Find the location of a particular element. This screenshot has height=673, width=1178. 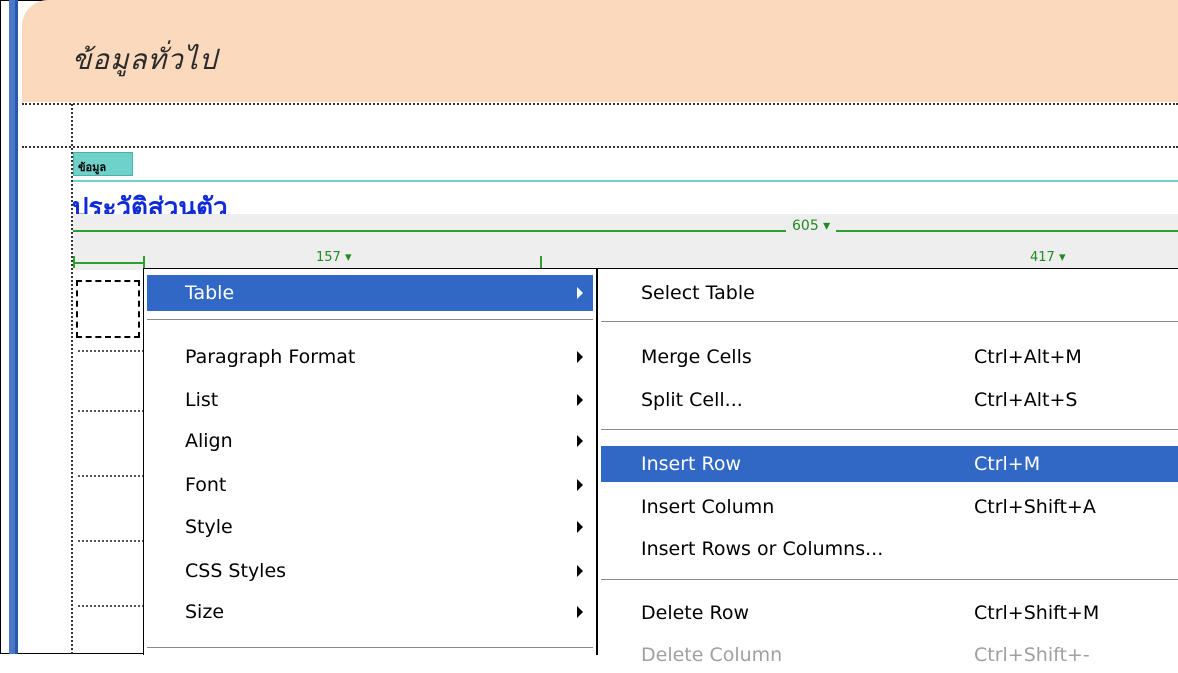

menu-item-select-table: Select Table is located at coordinates (889, 293).